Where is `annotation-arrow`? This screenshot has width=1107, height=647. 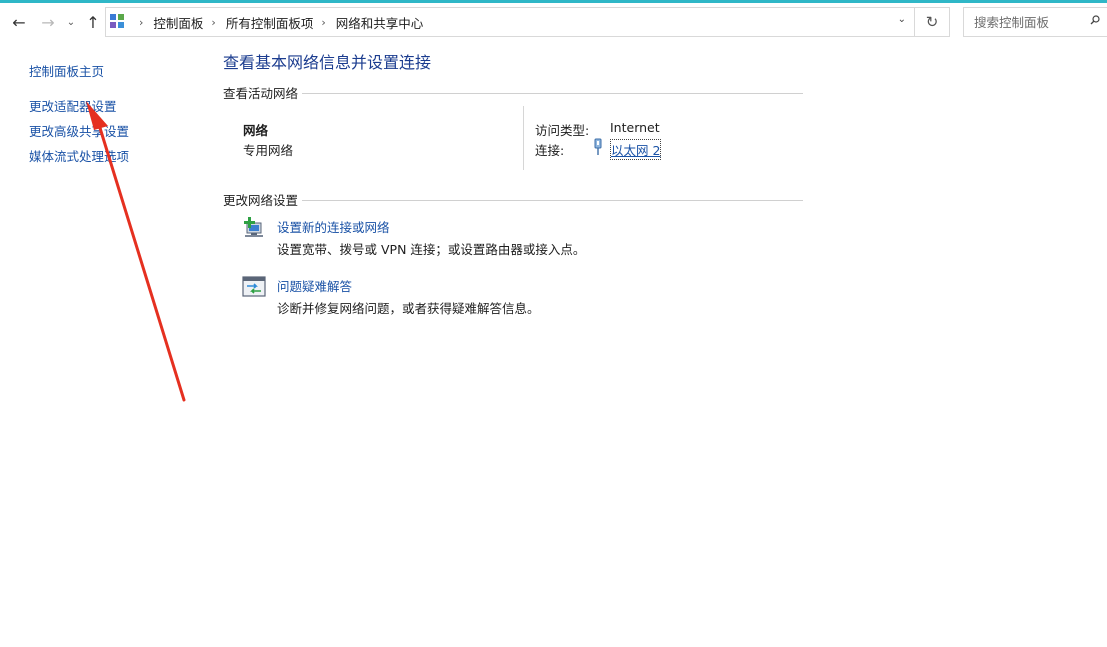
annotation-arrow is located at coordinates (136, 251).